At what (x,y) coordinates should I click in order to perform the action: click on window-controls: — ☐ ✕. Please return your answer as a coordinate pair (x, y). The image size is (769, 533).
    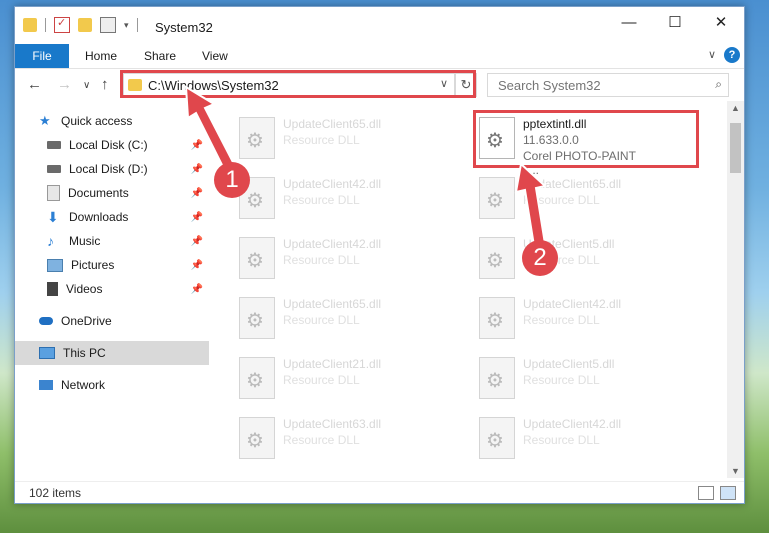
    Looking at the image, I should click on (675, 22).